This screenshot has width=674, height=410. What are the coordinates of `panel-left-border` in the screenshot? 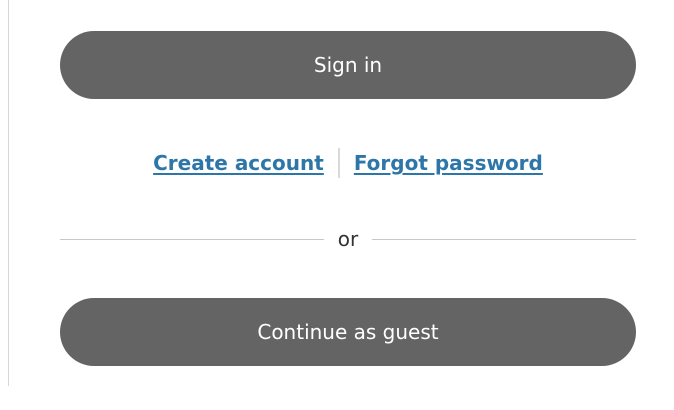 It's located at (8, 193).